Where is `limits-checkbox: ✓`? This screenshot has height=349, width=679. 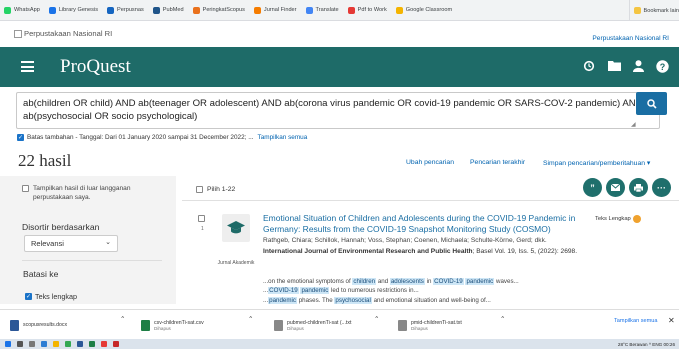 limits-checkbox: ✓ is located at coordinates (20, 137).